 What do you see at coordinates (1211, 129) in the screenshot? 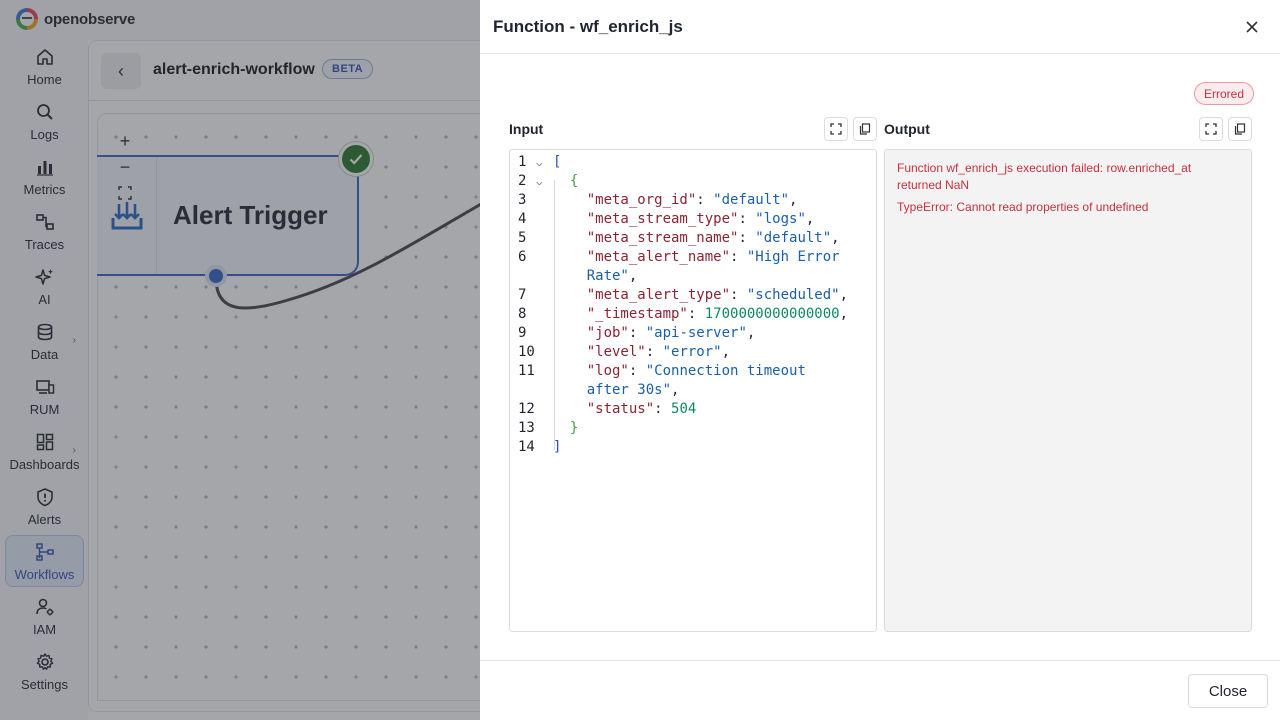
I see `output-fullscreen-button` at bounding box center [1211, 129].